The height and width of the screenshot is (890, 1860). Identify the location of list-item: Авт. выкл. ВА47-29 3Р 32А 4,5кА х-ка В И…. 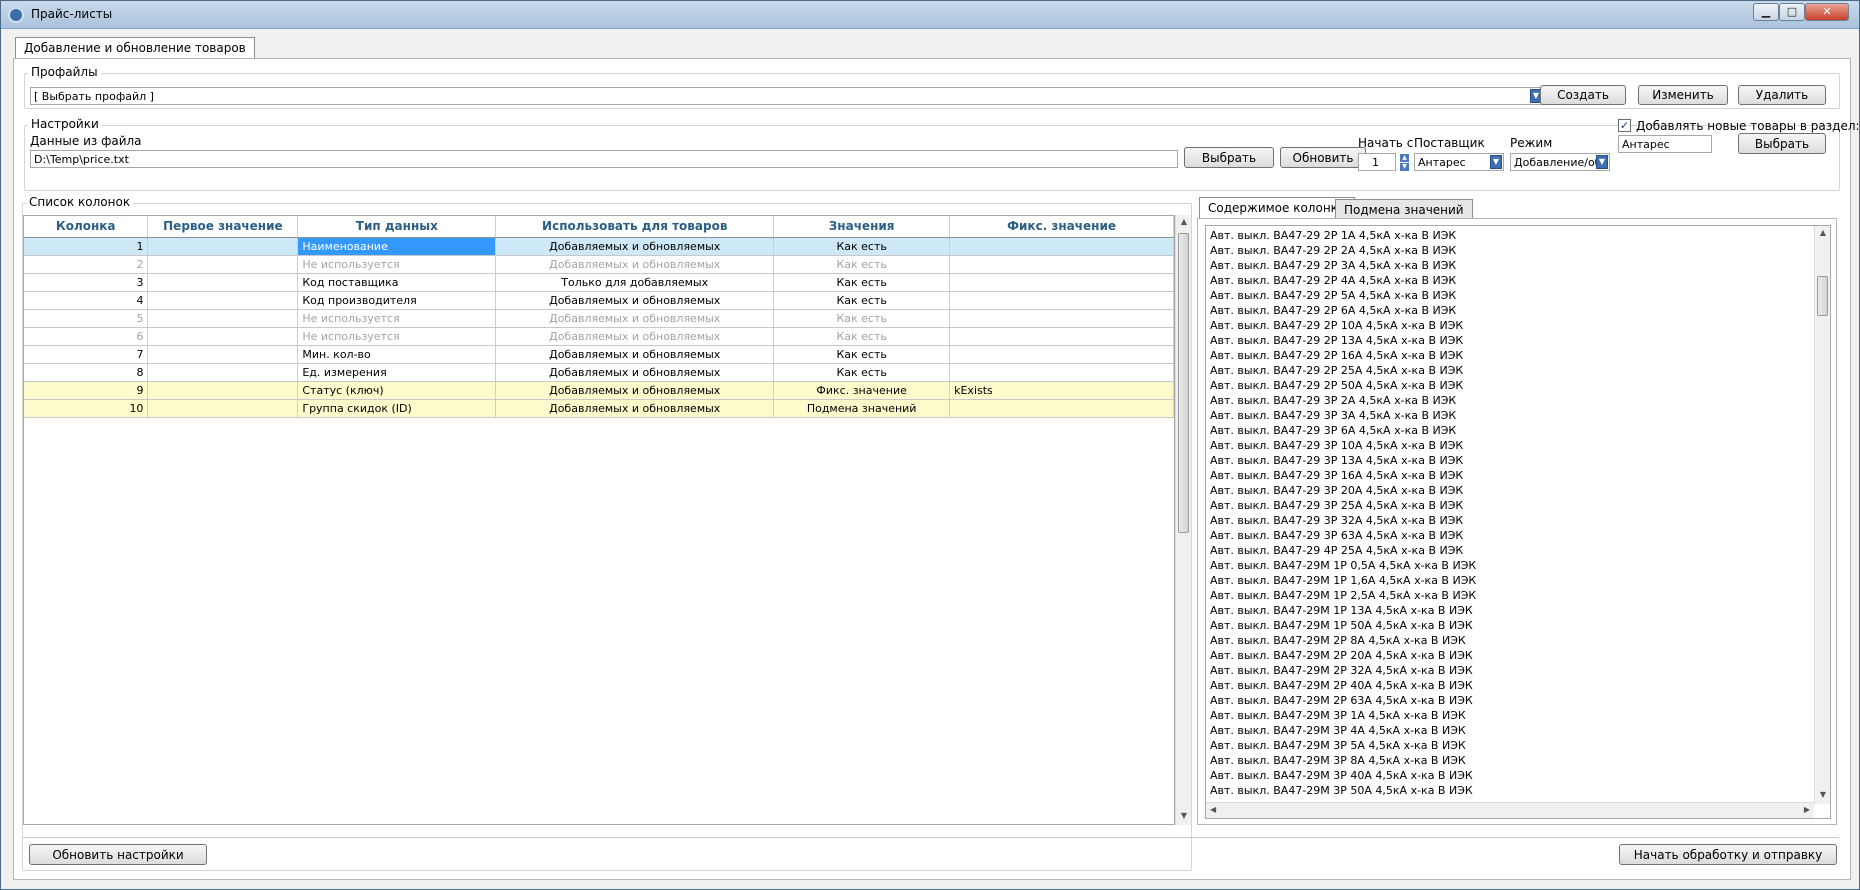
(1510, 520).